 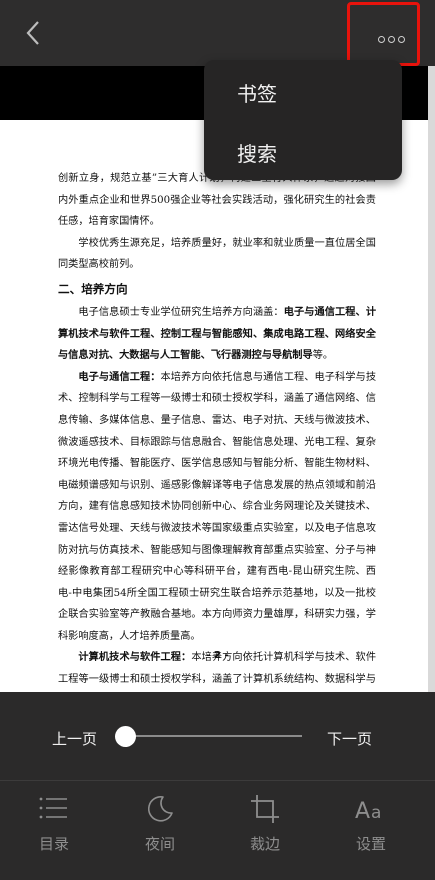 I want to click on moon-icon, so click(x=160, y=809).